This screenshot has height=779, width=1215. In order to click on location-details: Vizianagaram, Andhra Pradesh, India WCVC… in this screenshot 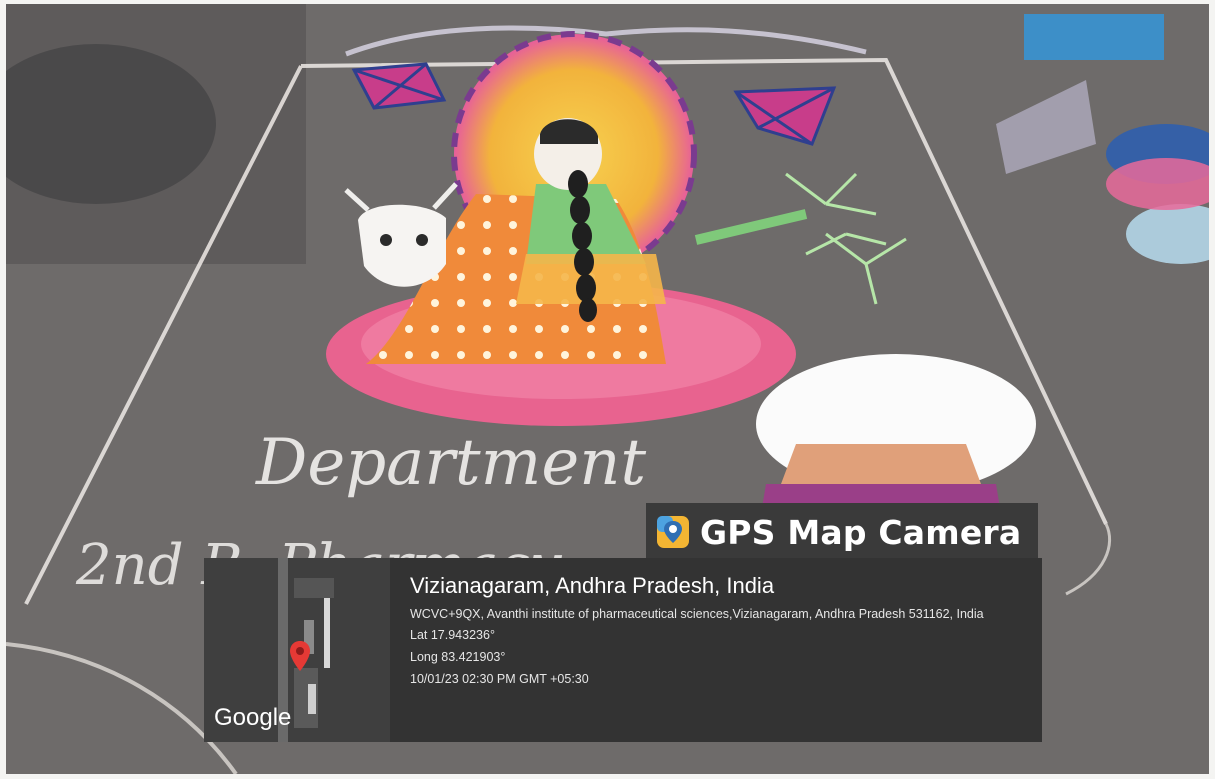, I will do `click(710, 631)`.